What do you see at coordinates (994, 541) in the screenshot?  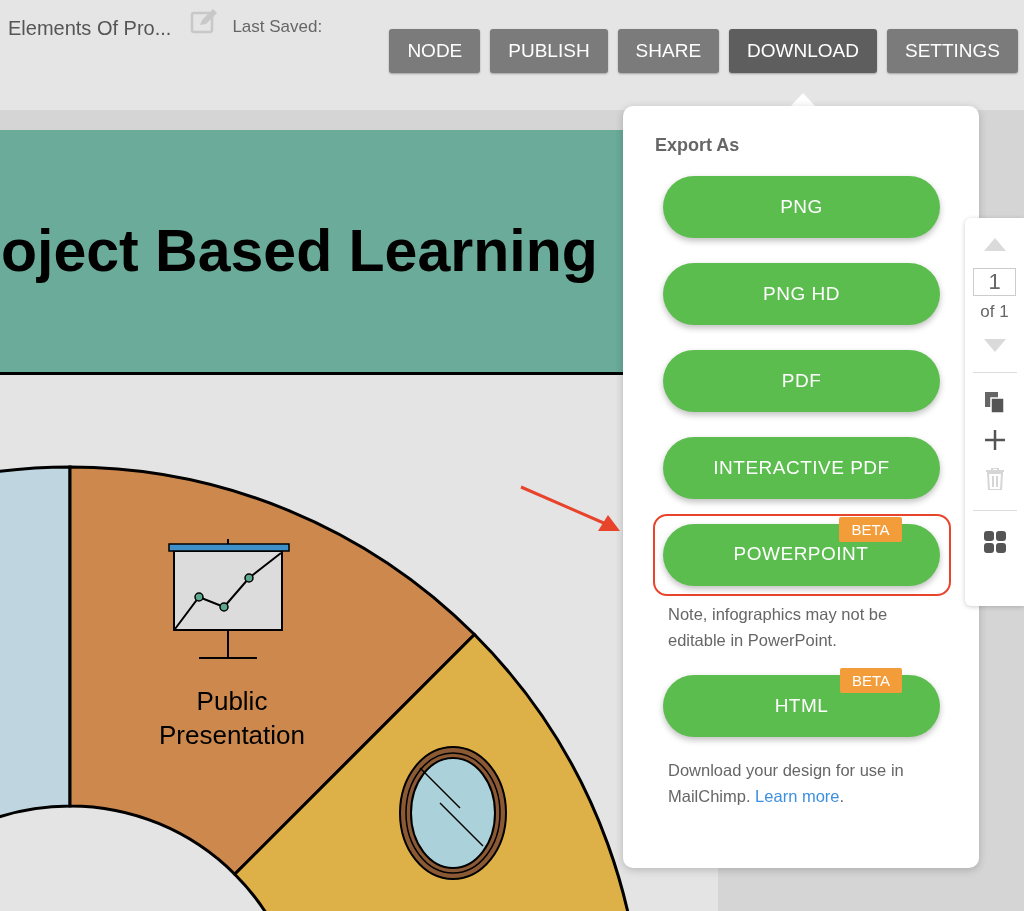 I see `grid-icon` at bounding box center [994, 541].